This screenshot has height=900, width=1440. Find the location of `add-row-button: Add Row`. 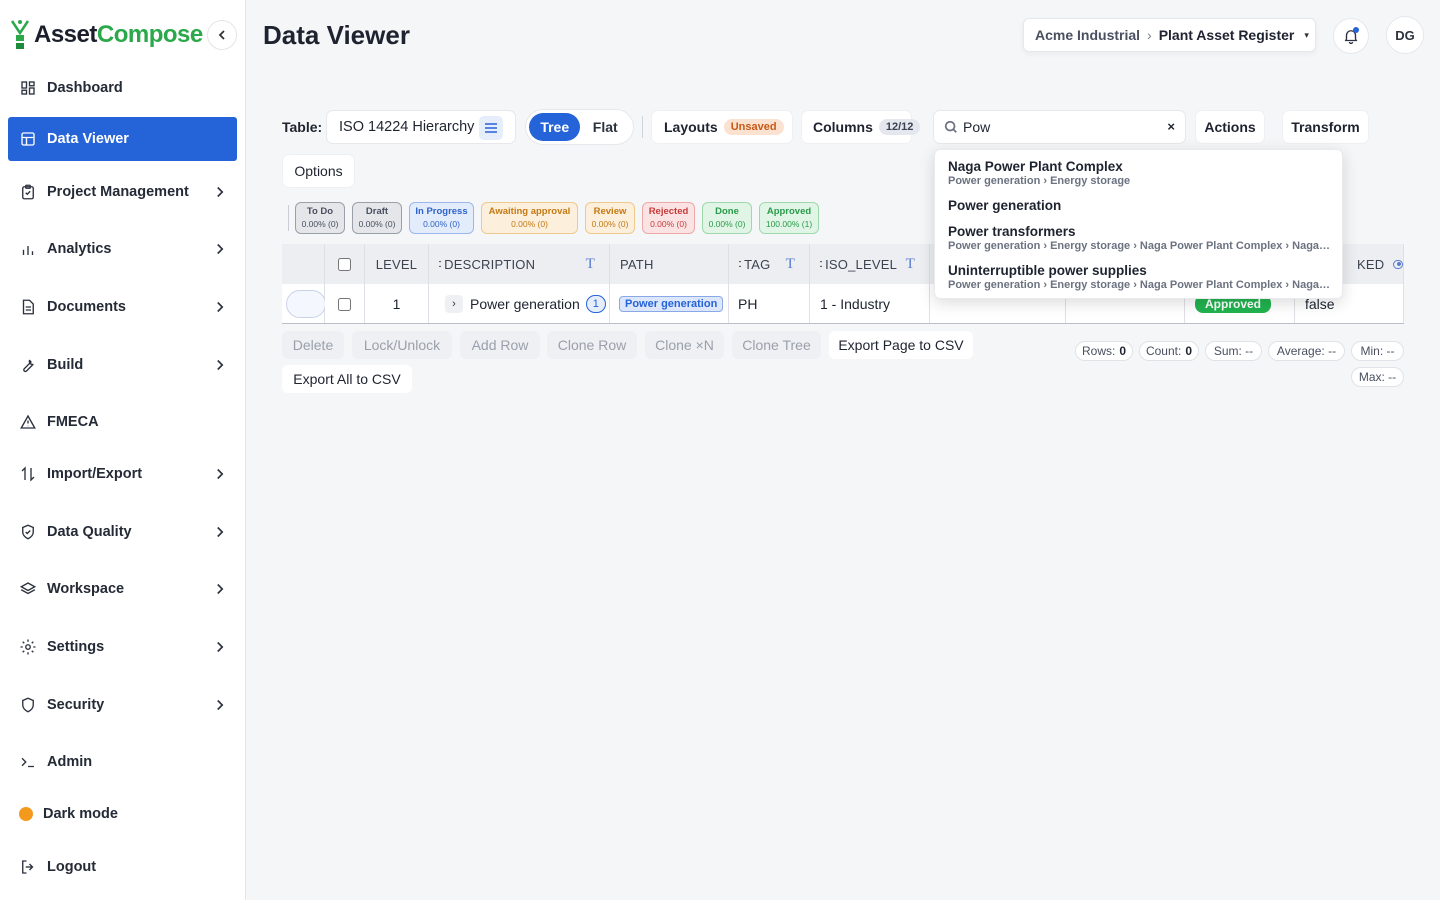

add-row-button: Add Row is located at coordinates (500, 345).